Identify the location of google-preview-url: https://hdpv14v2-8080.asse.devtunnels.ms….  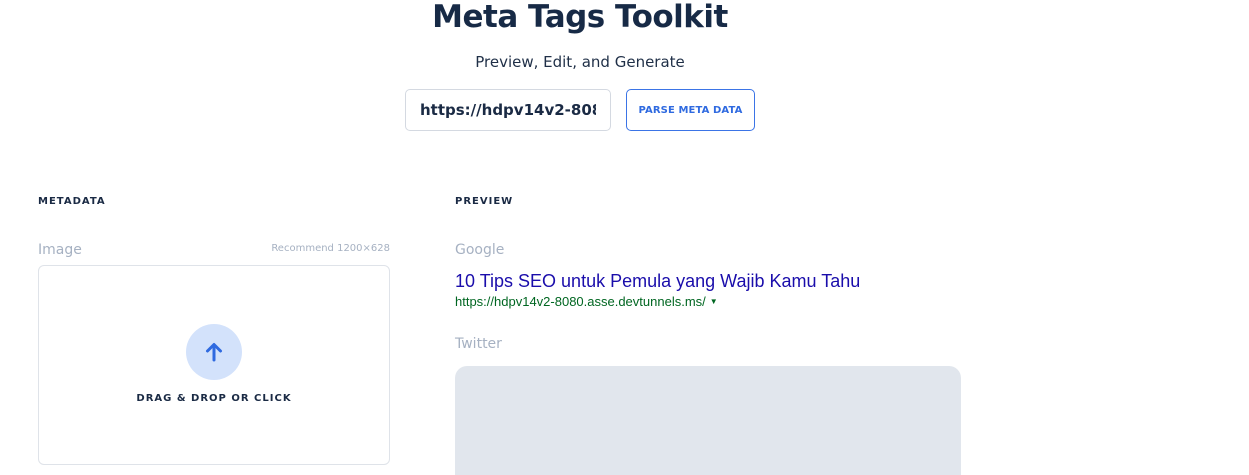
(586, 301).